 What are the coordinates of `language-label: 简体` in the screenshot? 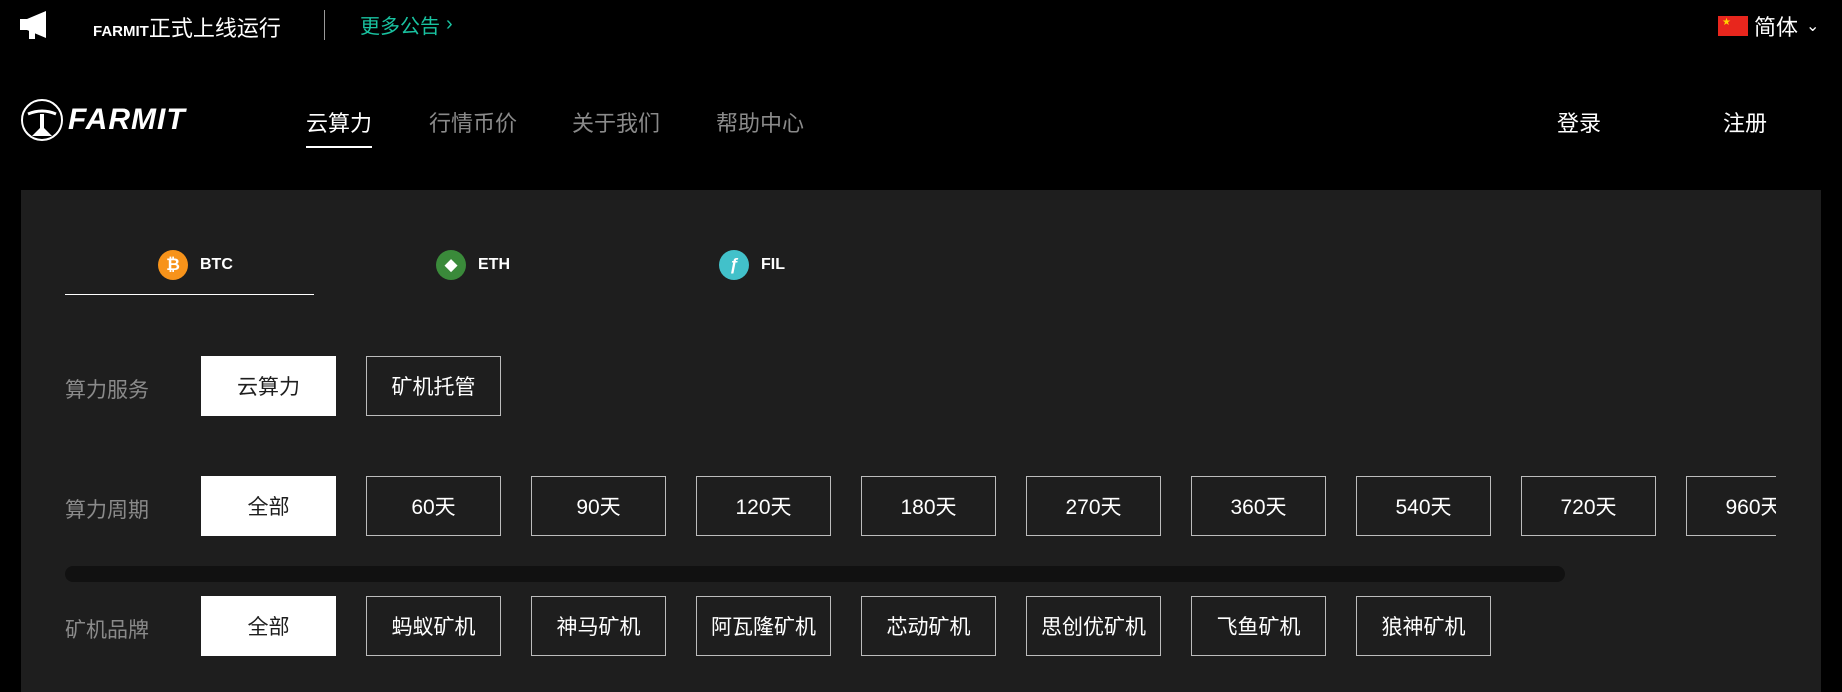 It's located at (1776, 27).